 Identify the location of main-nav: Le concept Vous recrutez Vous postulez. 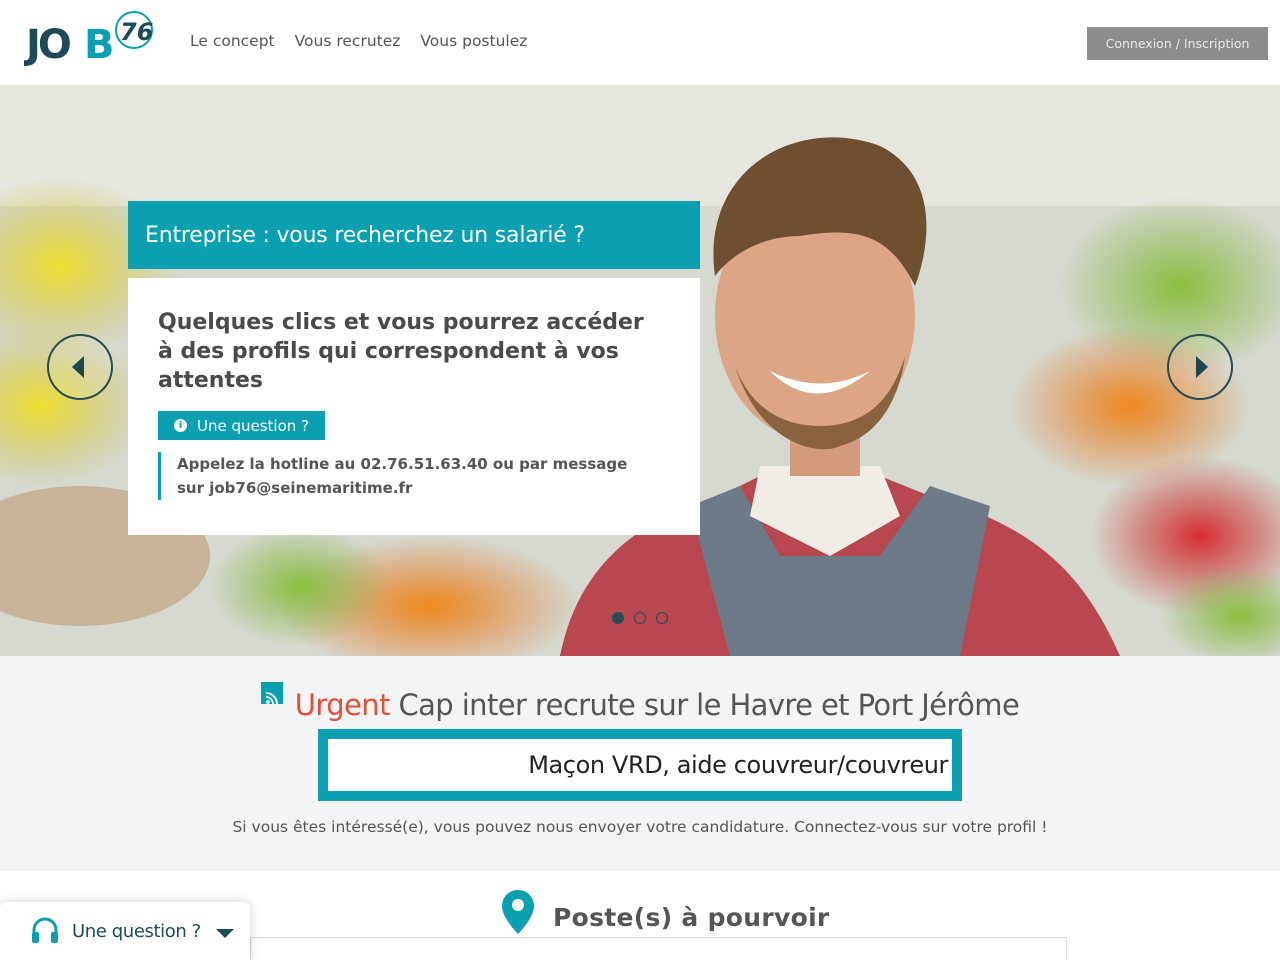
(358, 41).